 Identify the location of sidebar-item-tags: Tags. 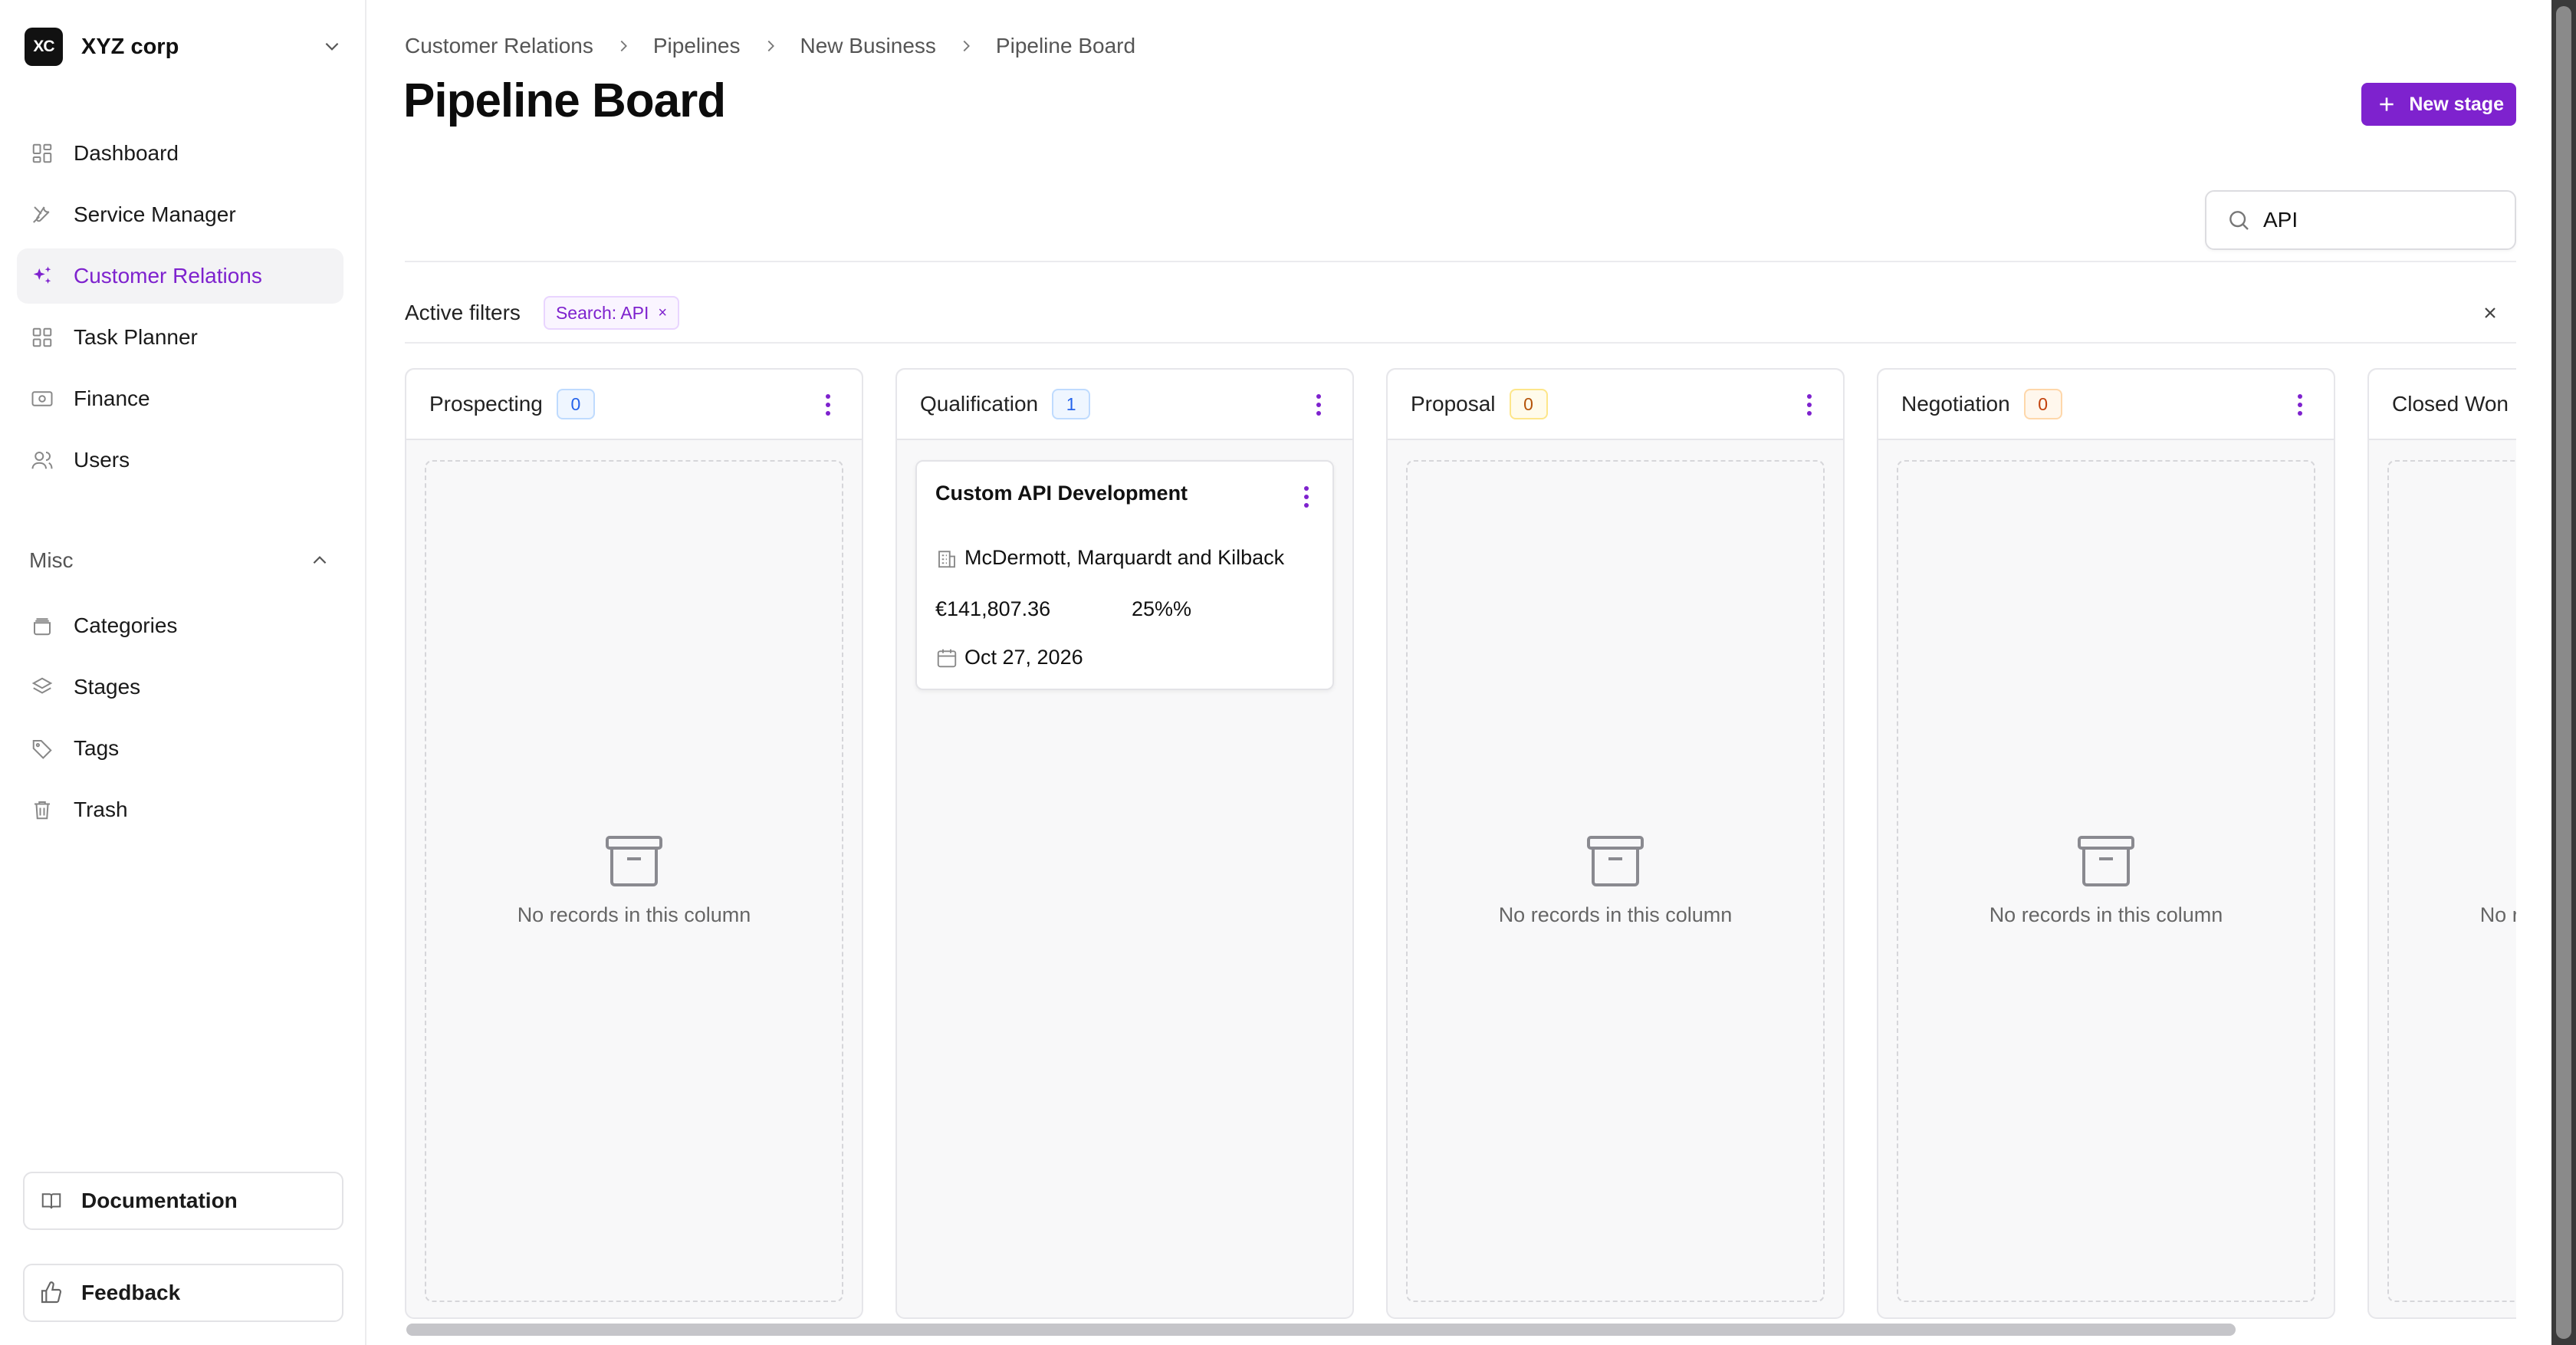
(180, 748).